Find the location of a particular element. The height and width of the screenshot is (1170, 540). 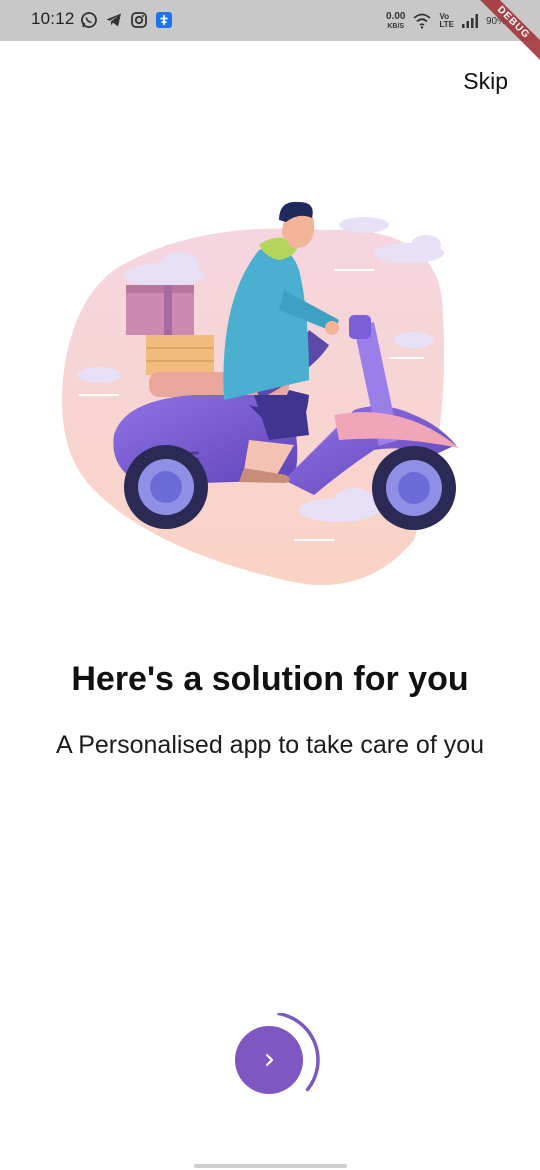

signal-icon is located at coordinates (469, 21).